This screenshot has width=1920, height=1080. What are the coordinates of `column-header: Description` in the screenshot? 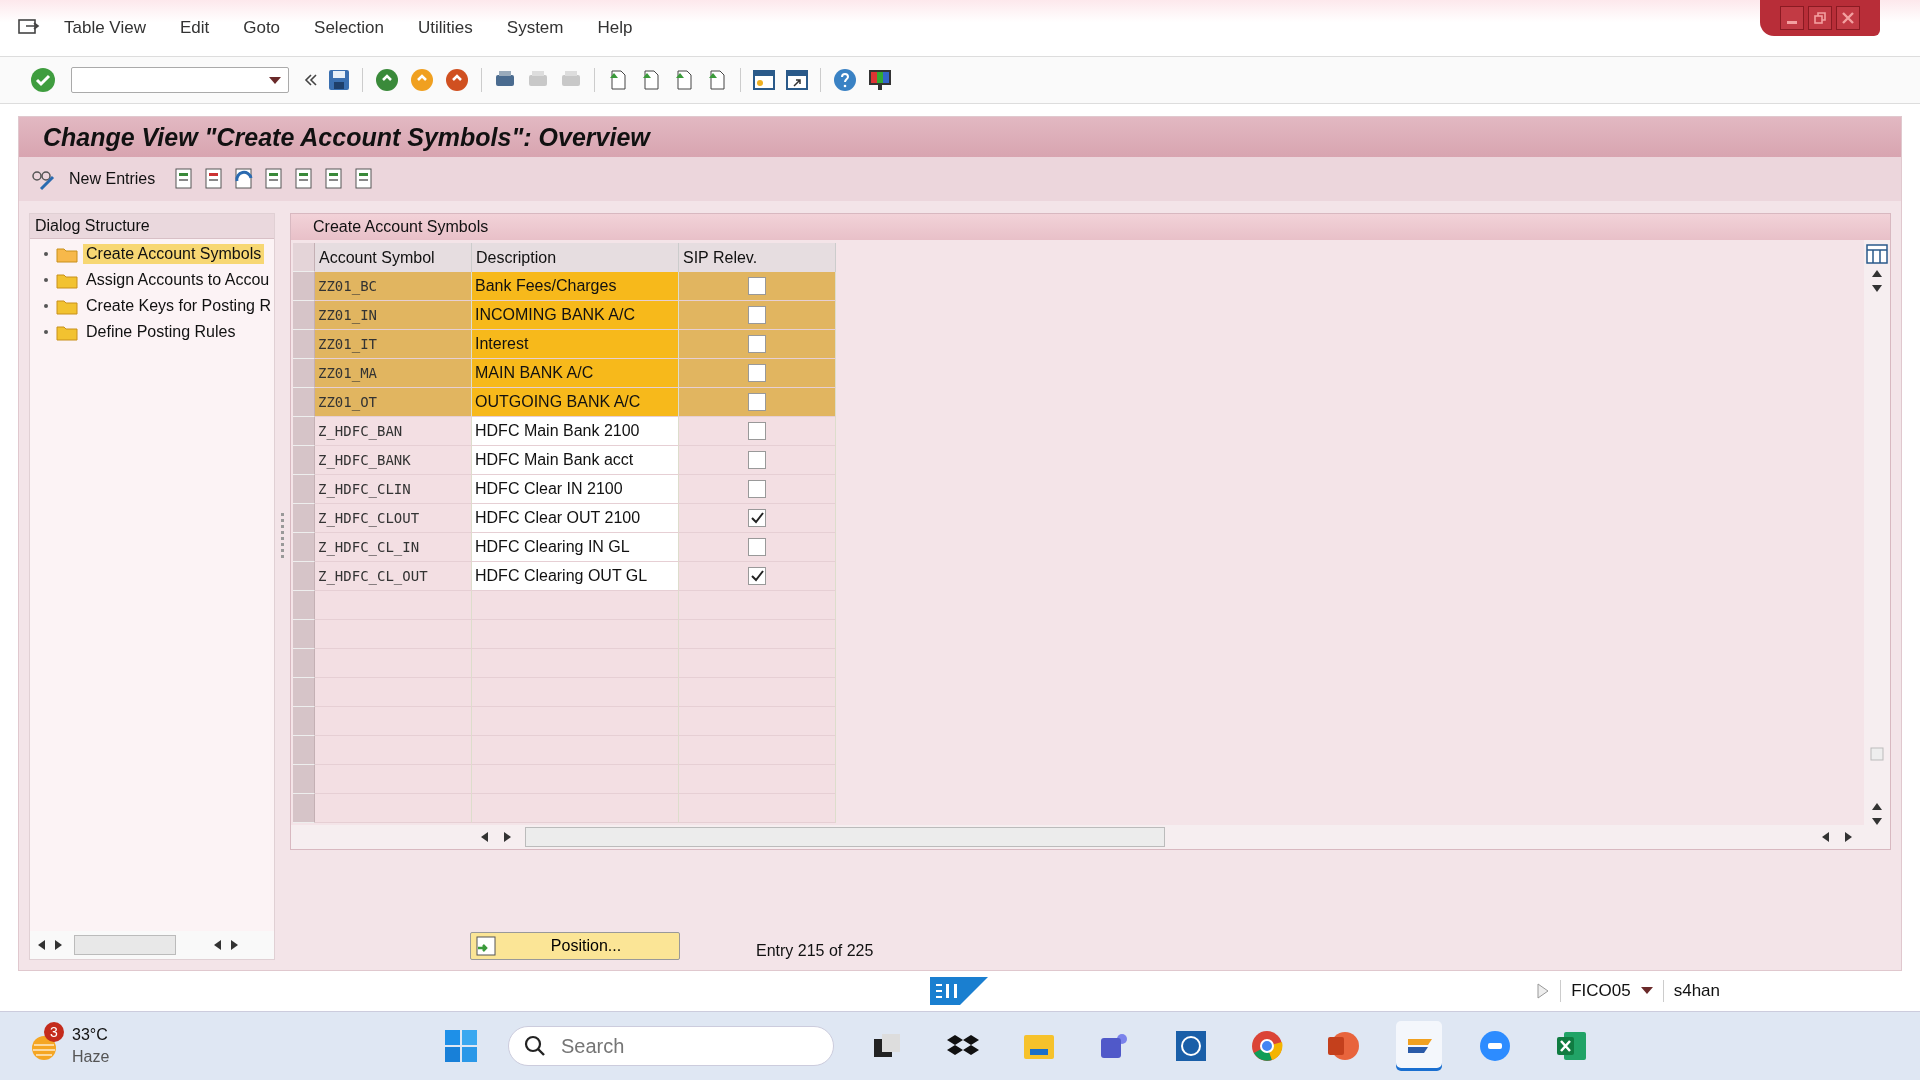 It's located at (575, 257).